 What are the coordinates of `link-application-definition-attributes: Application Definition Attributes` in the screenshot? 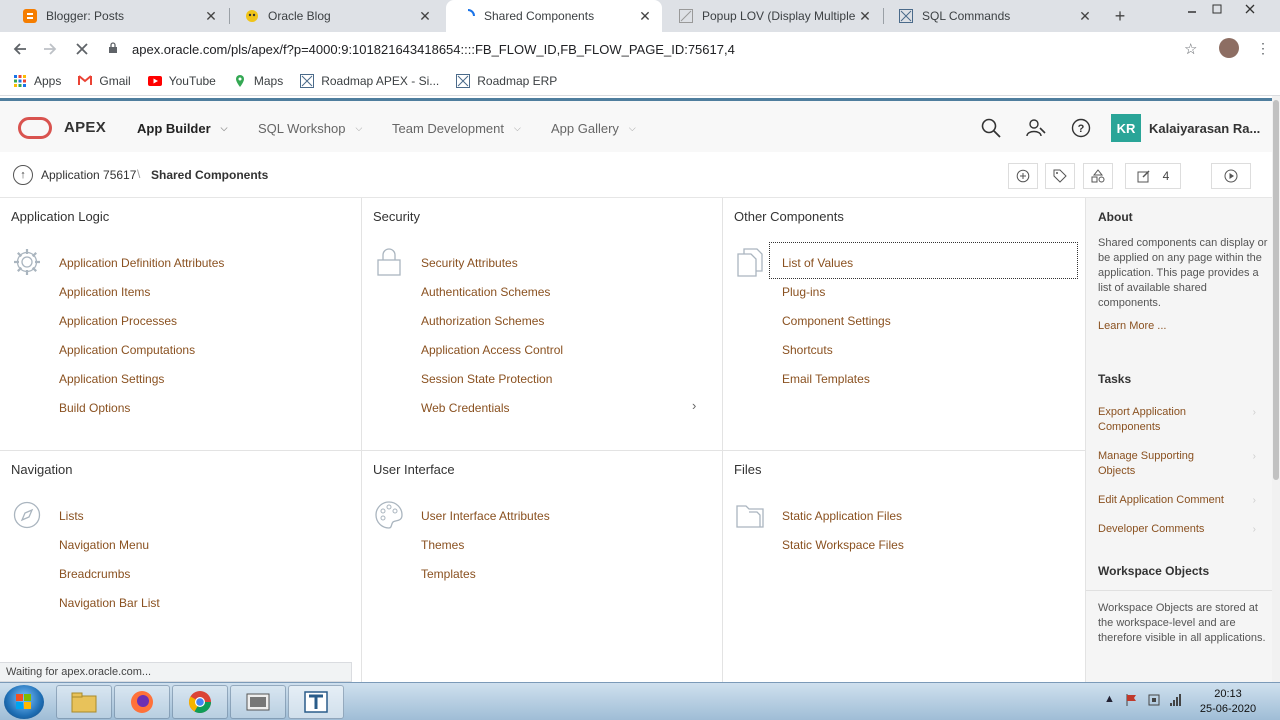 It's located at (141, 269).